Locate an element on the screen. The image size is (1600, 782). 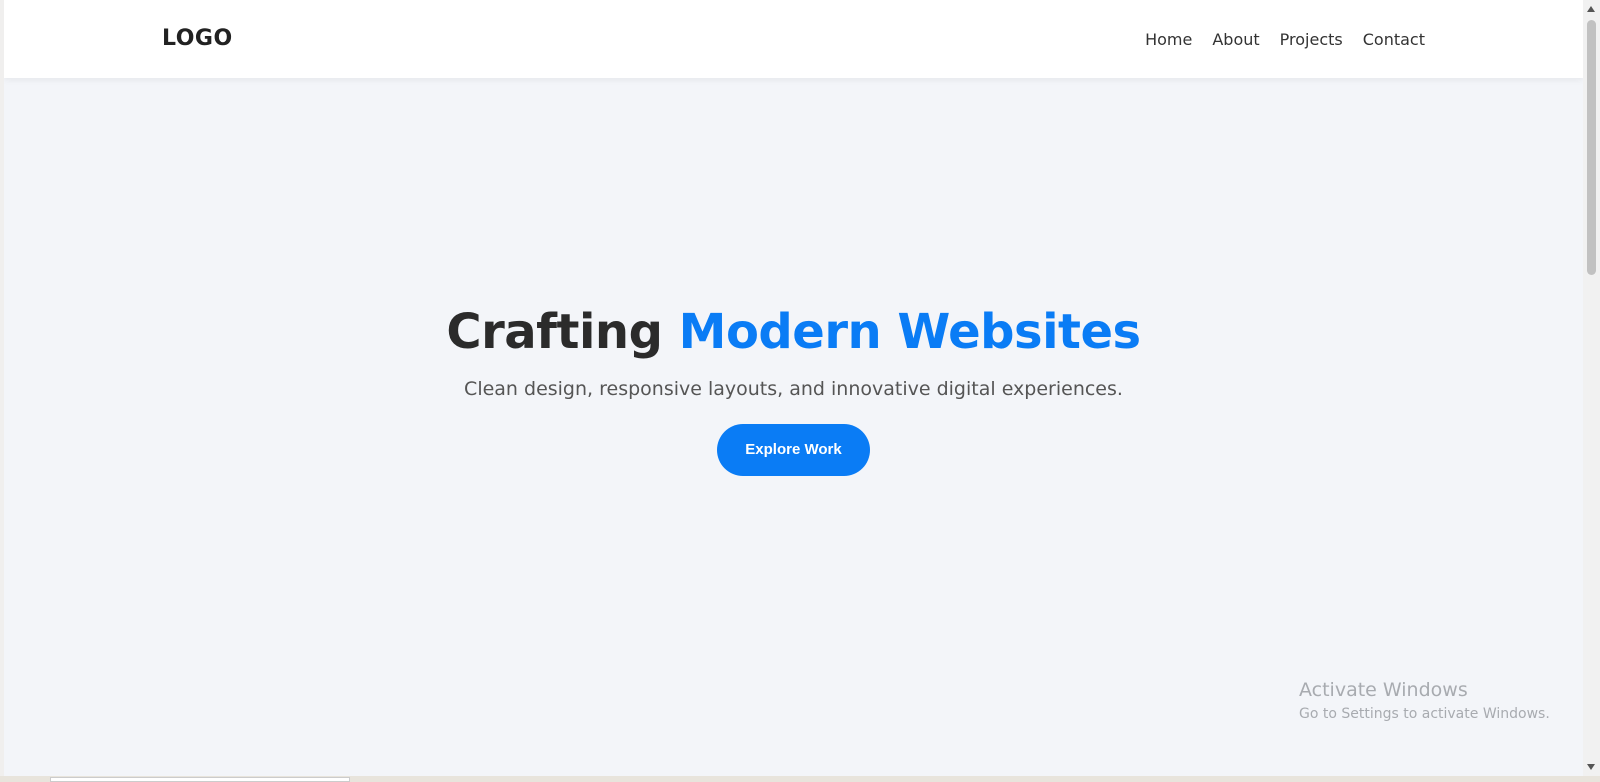
headline-plain: Crafting is located at coordinates (562, 332).